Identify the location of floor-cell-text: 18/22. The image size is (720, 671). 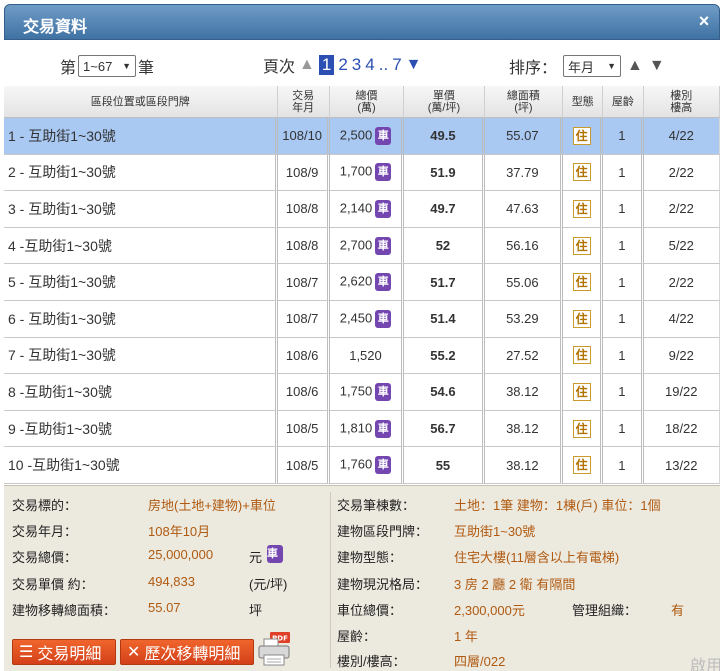
(681, 429).